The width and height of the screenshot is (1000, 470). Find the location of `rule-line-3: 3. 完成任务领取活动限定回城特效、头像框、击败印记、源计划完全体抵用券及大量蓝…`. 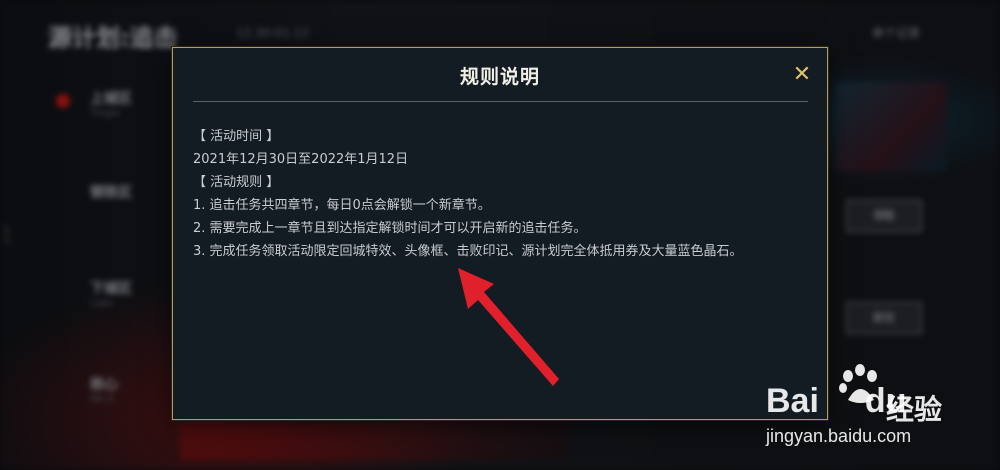

rule-line-3: 3. 完成任务领取活动限定回城特效、头像框、击败印记、源计划完全体抵用券及大量蓝… is located at coordinates (468, 251).